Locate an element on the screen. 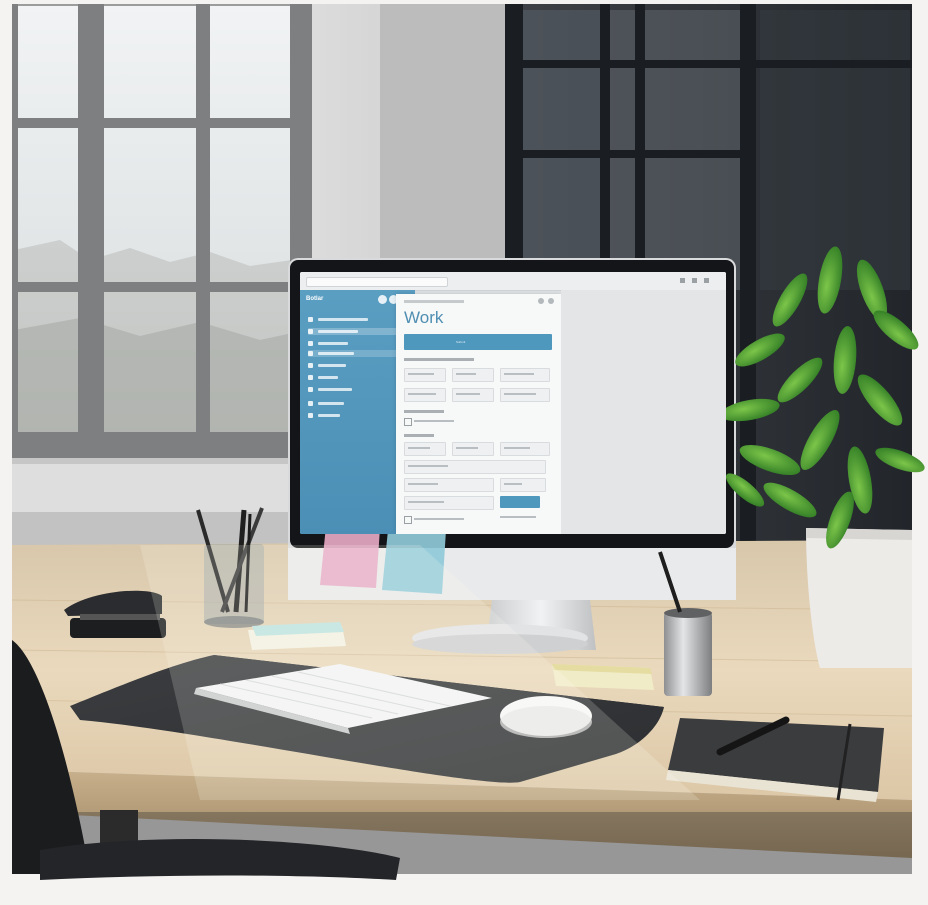  sidebar-item-team is located at coordinates (355, 377).